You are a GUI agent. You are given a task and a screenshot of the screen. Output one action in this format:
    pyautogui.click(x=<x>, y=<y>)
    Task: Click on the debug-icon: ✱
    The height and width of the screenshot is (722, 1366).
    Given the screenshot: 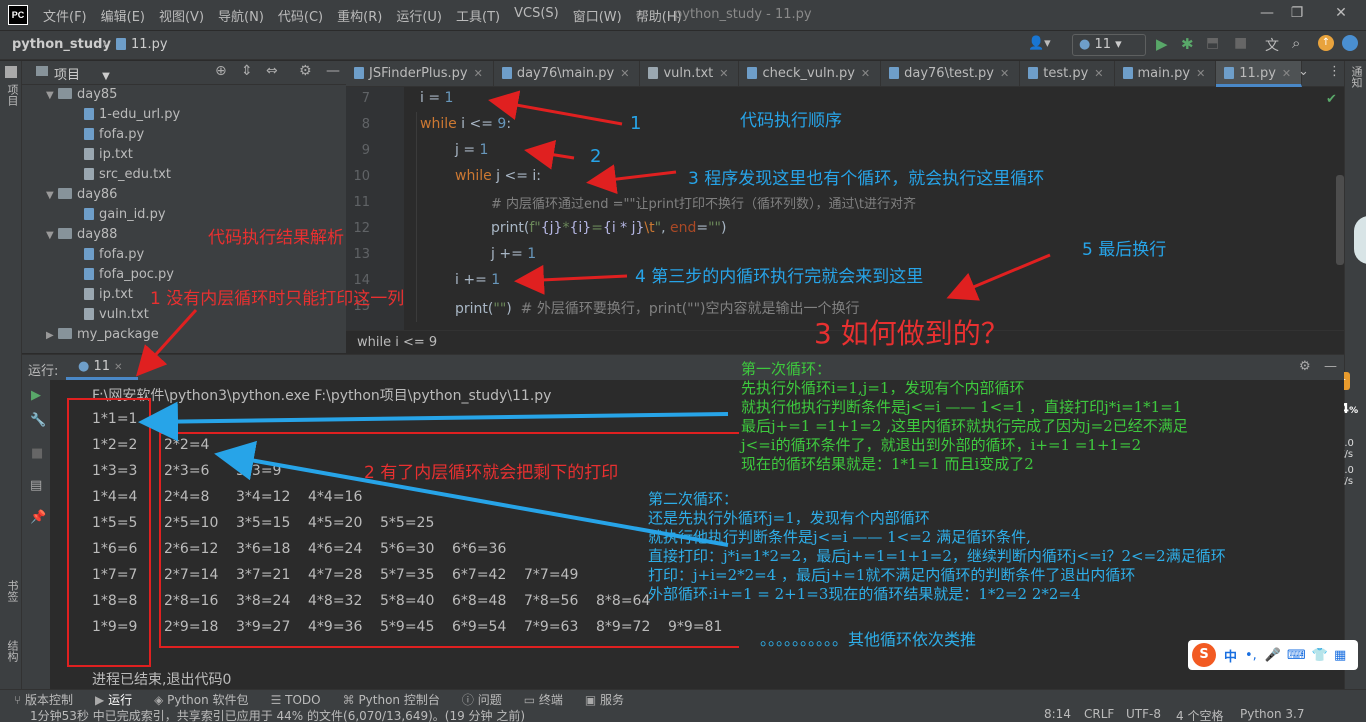 What is the action you would take?
    pyautogui.click(x=1187, y=44)
    